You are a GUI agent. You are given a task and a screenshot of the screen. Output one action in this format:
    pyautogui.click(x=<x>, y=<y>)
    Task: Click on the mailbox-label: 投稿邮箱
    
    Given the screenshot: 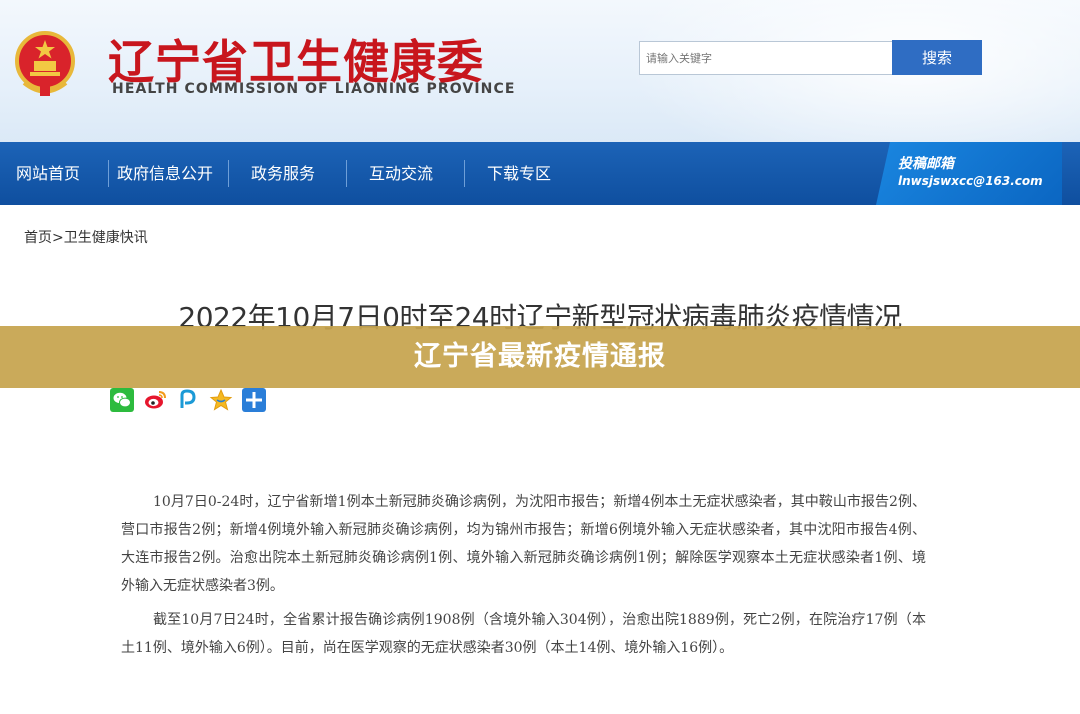 What is the action you would take?
    pyautogui.click(x=926, y=164)
    